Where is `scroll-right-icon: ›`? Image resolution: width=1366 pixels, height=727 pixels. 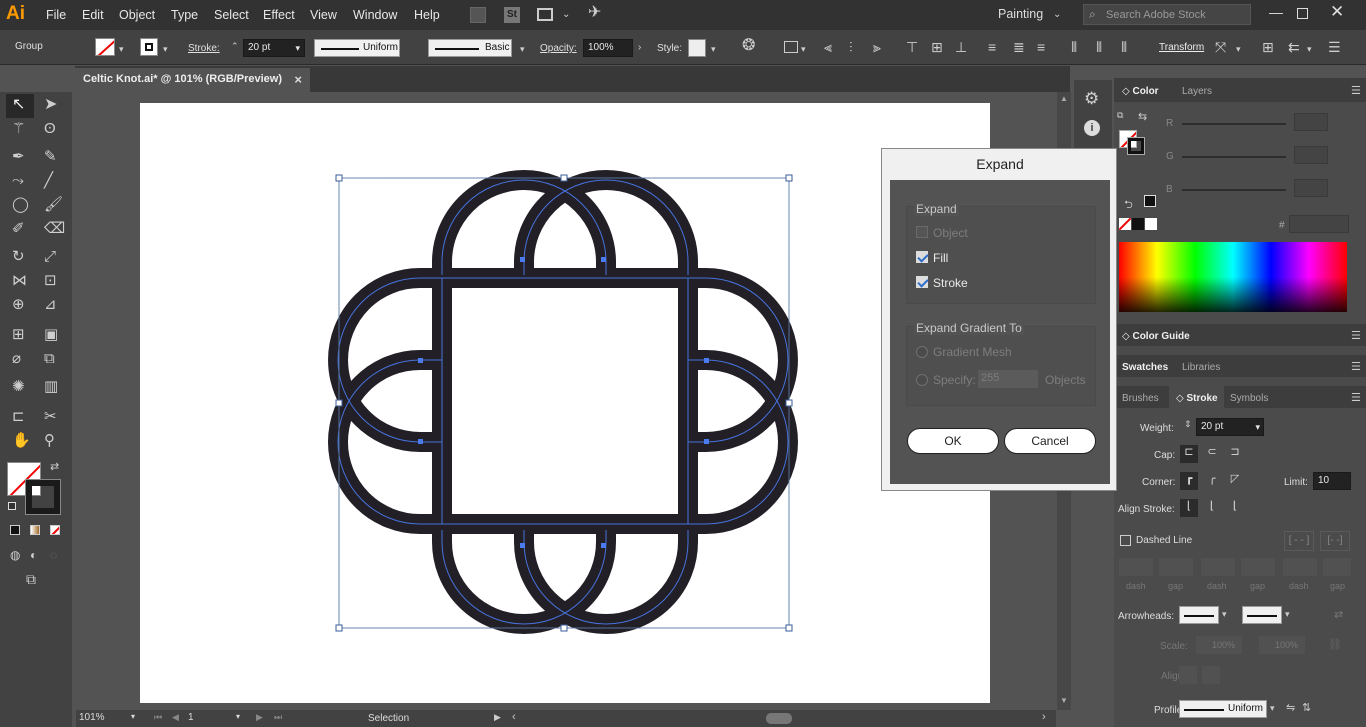
scroll-right-icon: › is located at coordinates (1044, 717).